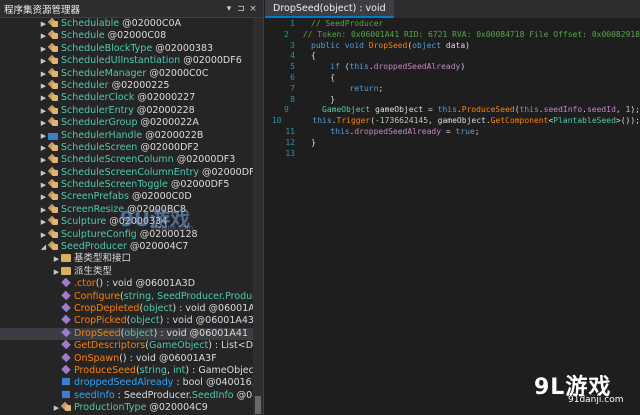 This screenshot has height=415, width=640. I want to click on tree-item: ▶ ScheduleBlockType @02000383, so click(127, 49).